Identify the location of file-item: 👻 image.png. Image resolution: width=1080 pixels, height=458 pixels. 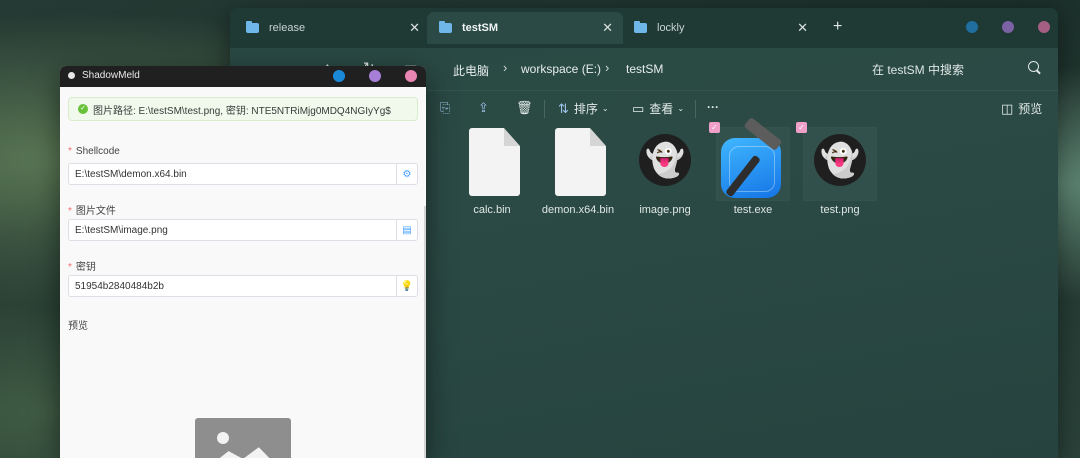
(665, 172).